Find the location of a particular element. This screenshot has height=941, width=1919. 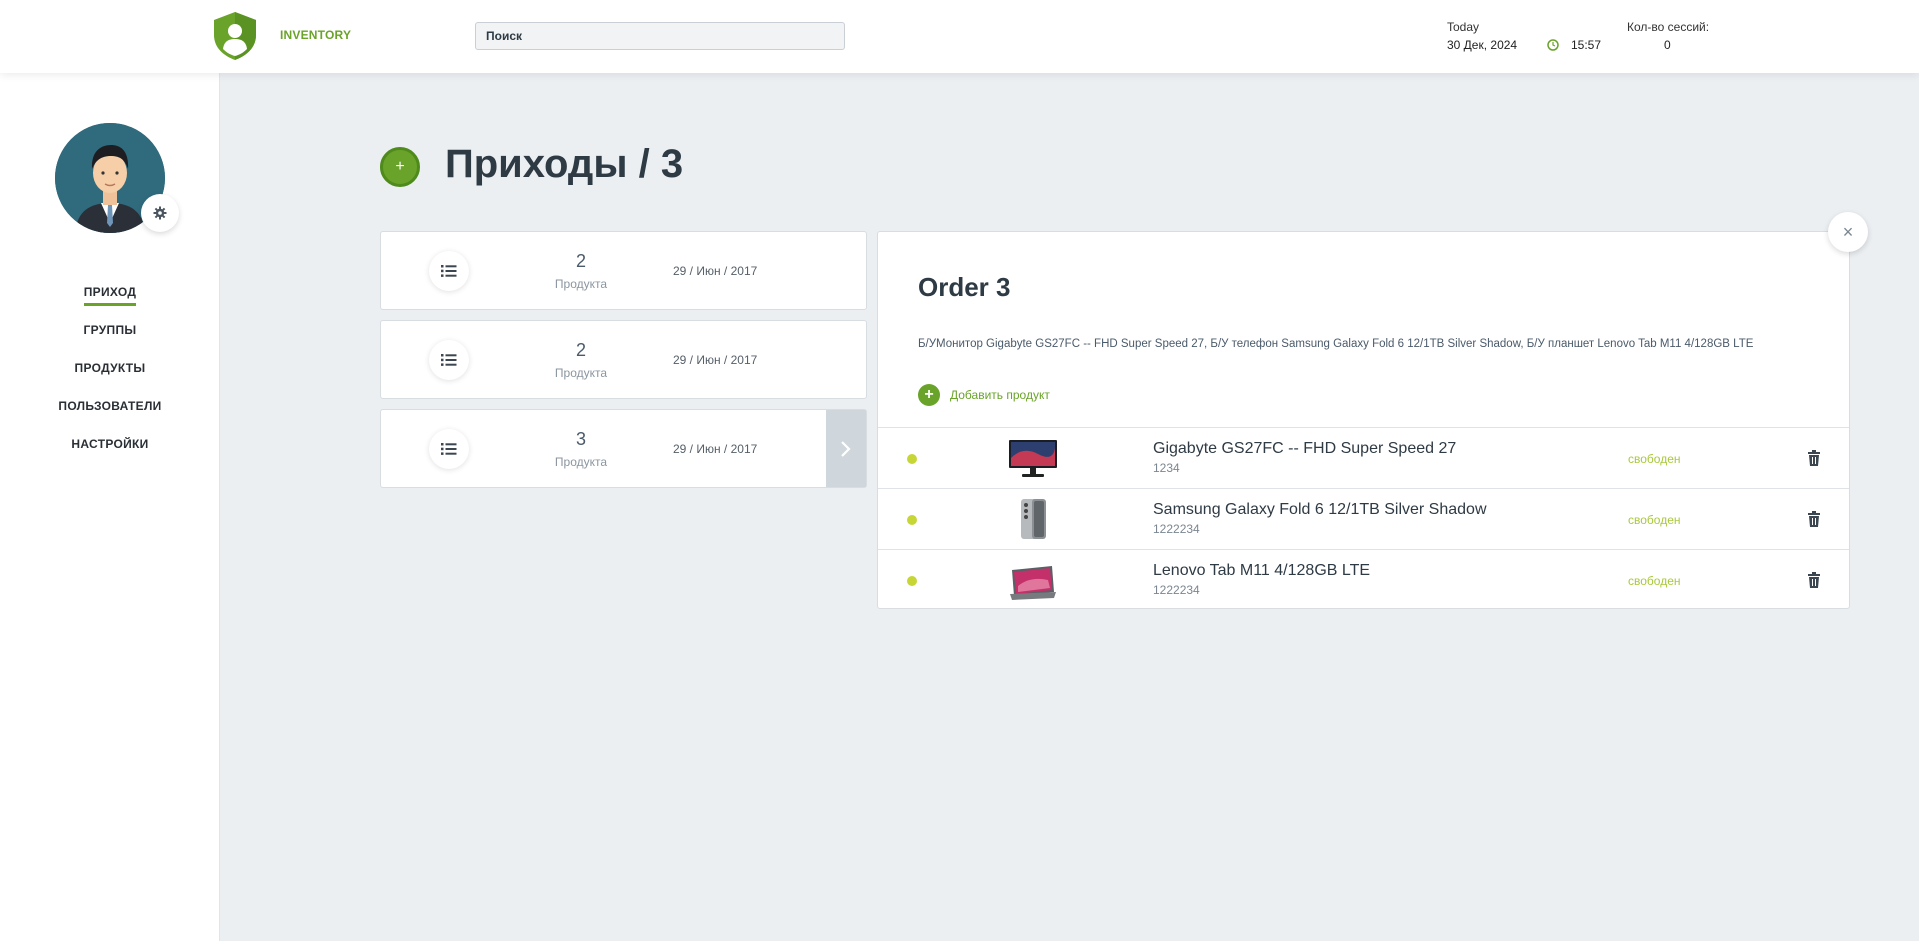

brand-name: INVENTORY is located at coordinates (316, 35).